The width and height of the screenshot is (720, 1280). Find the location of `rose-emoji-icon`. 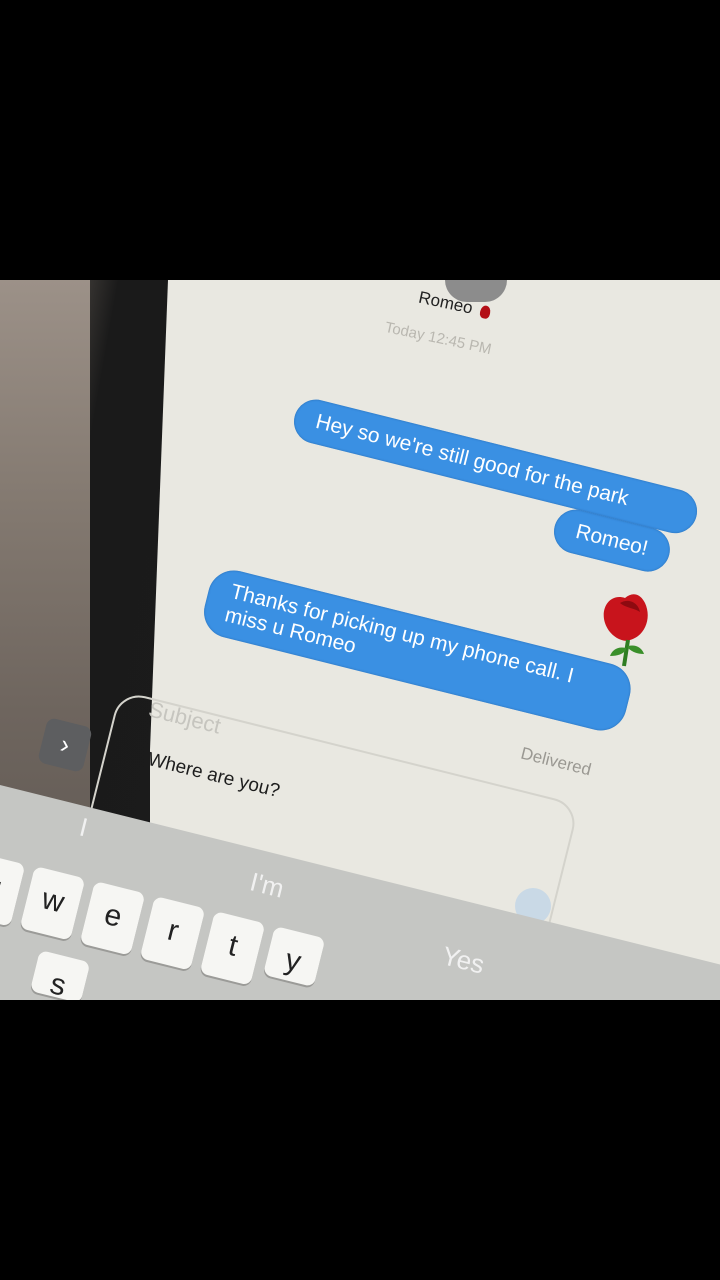

rose-emoji-icon is located at coordinates (625, 630).